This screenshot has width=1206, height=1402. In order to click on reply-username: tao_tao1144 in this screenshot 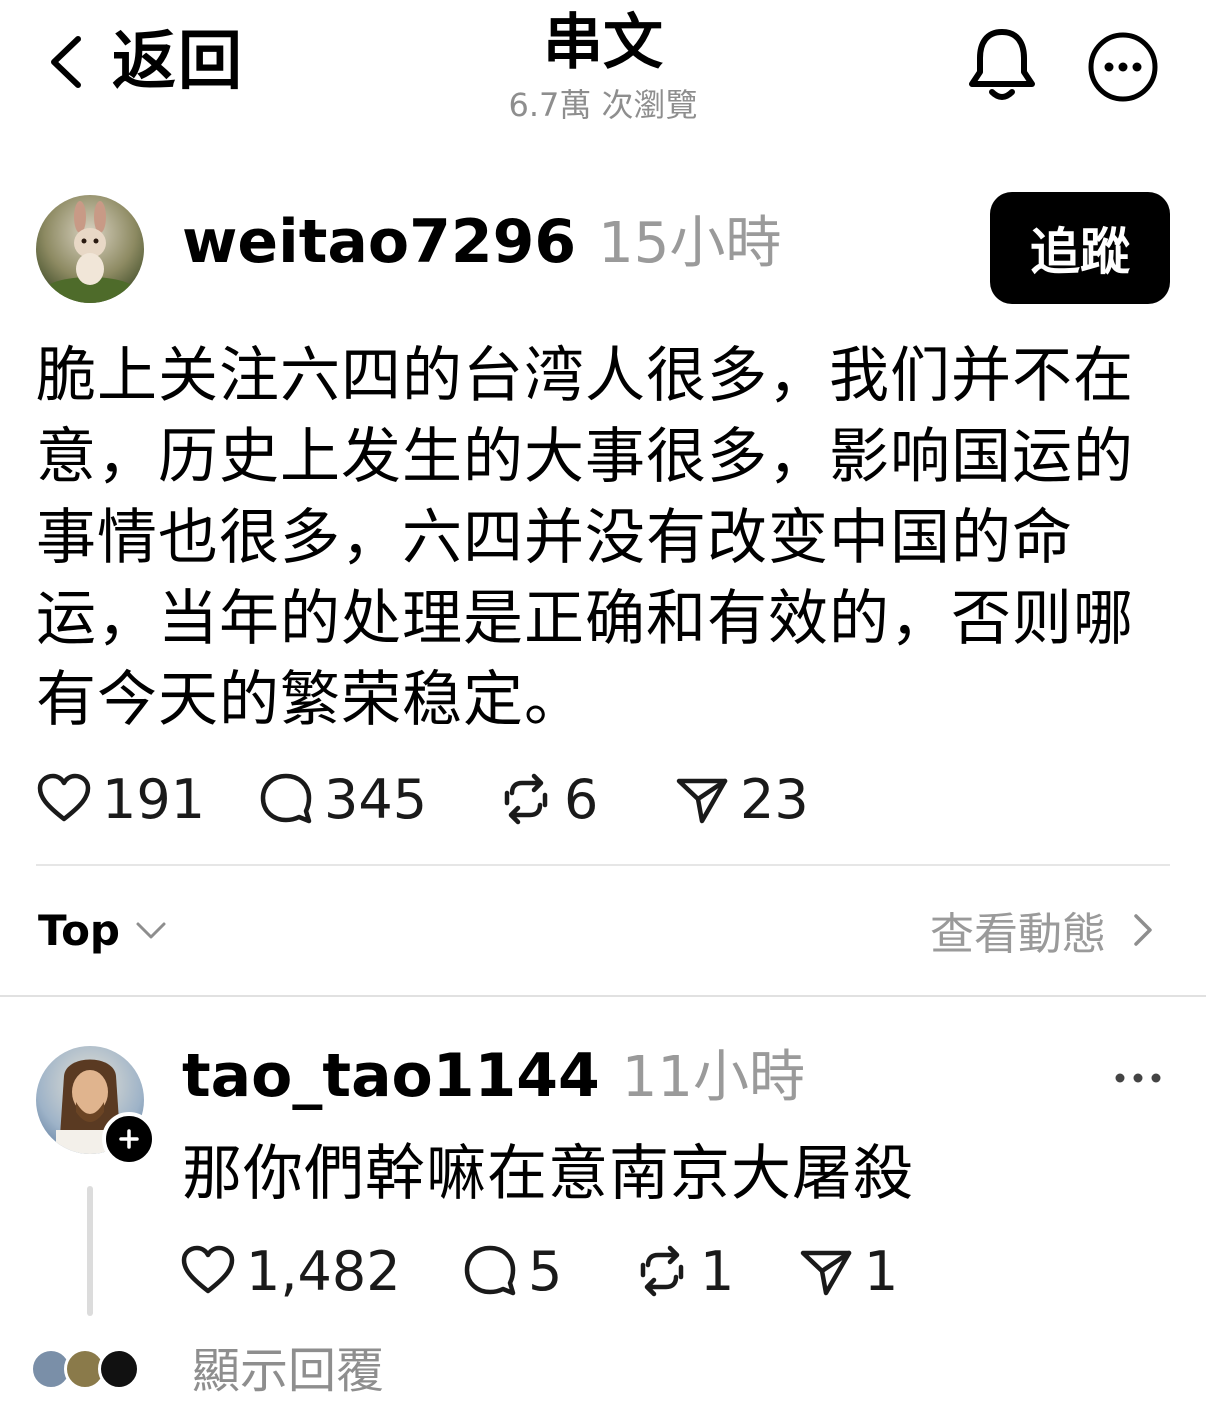, I will do `click(391, 1076)`.